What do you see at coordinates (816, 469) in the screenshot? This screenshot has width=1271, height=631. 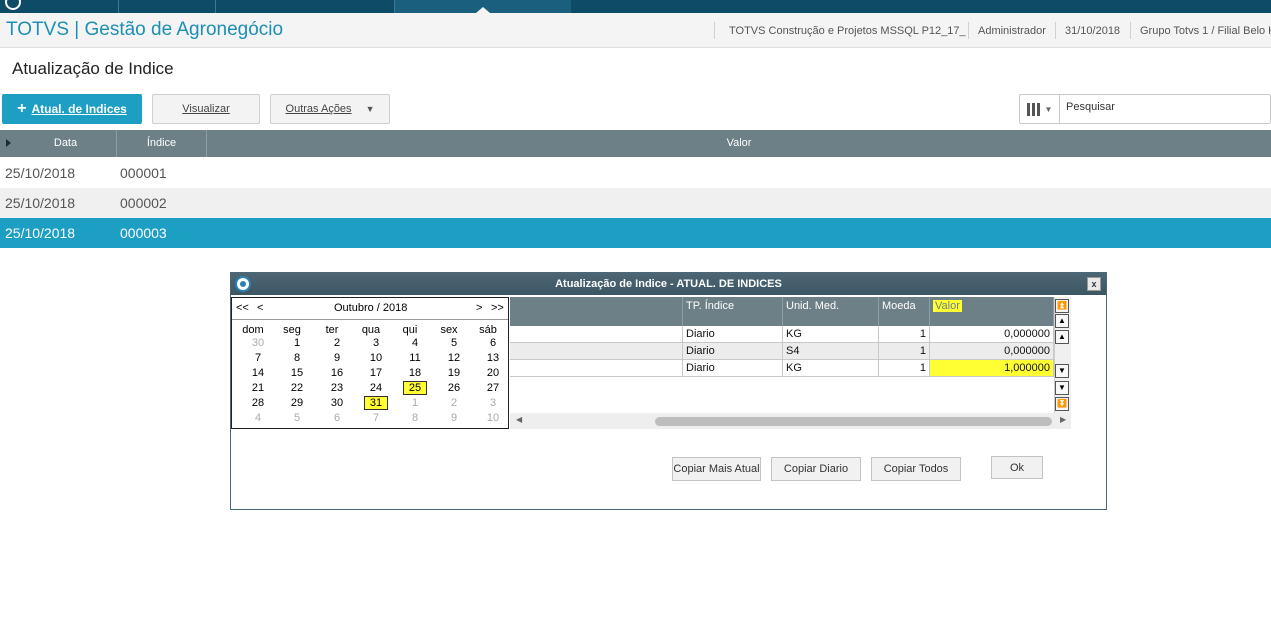 I see `copy-daily-button: Copiar Diario` at bounding box center [816, 469].